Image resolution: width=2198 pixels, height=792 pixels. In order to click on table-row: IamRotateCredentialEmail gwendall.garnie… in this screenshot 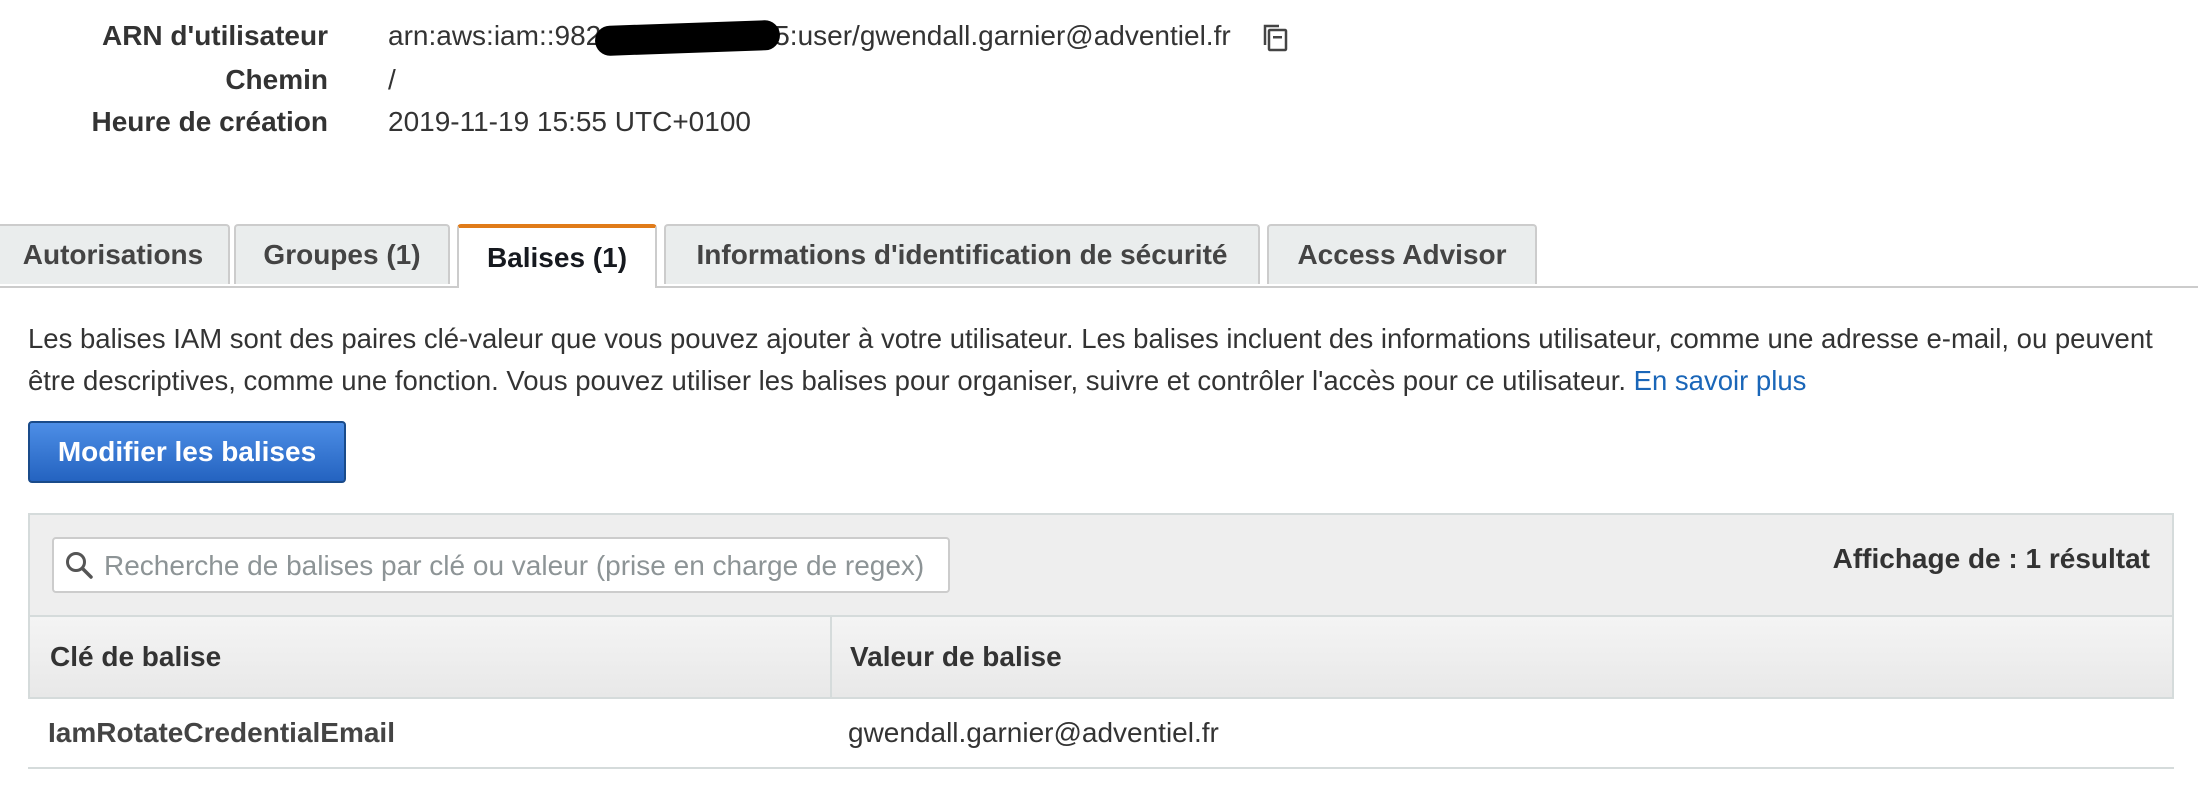, I will do `click(1101, 734)`.